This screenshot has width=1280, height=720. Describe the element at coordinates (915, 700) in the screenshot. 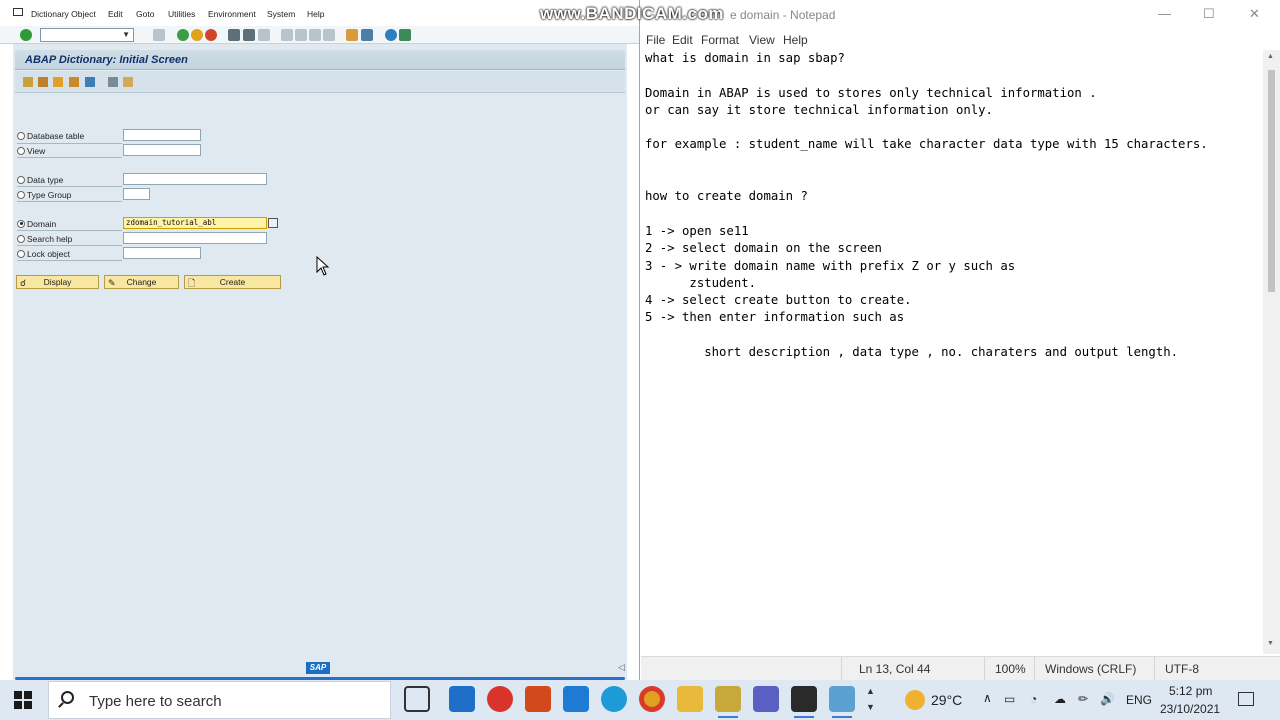

I see `weather-sun-icon` at that location.